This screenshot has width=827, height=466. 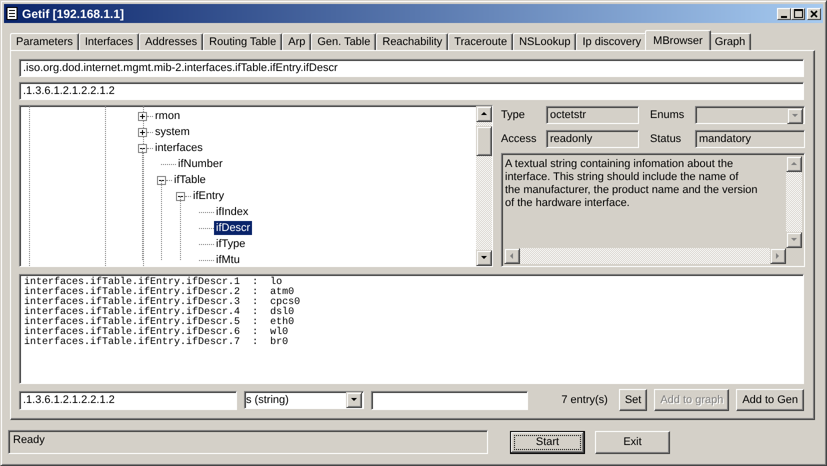 I want to click on enums-dropdown, so click(x=750, y=115).